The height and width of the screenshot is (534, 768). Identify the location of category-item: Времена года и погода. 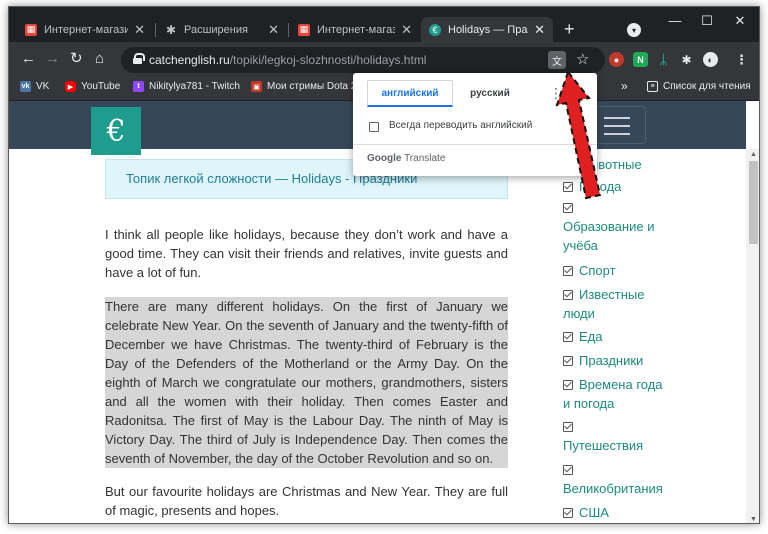
(618, 394).